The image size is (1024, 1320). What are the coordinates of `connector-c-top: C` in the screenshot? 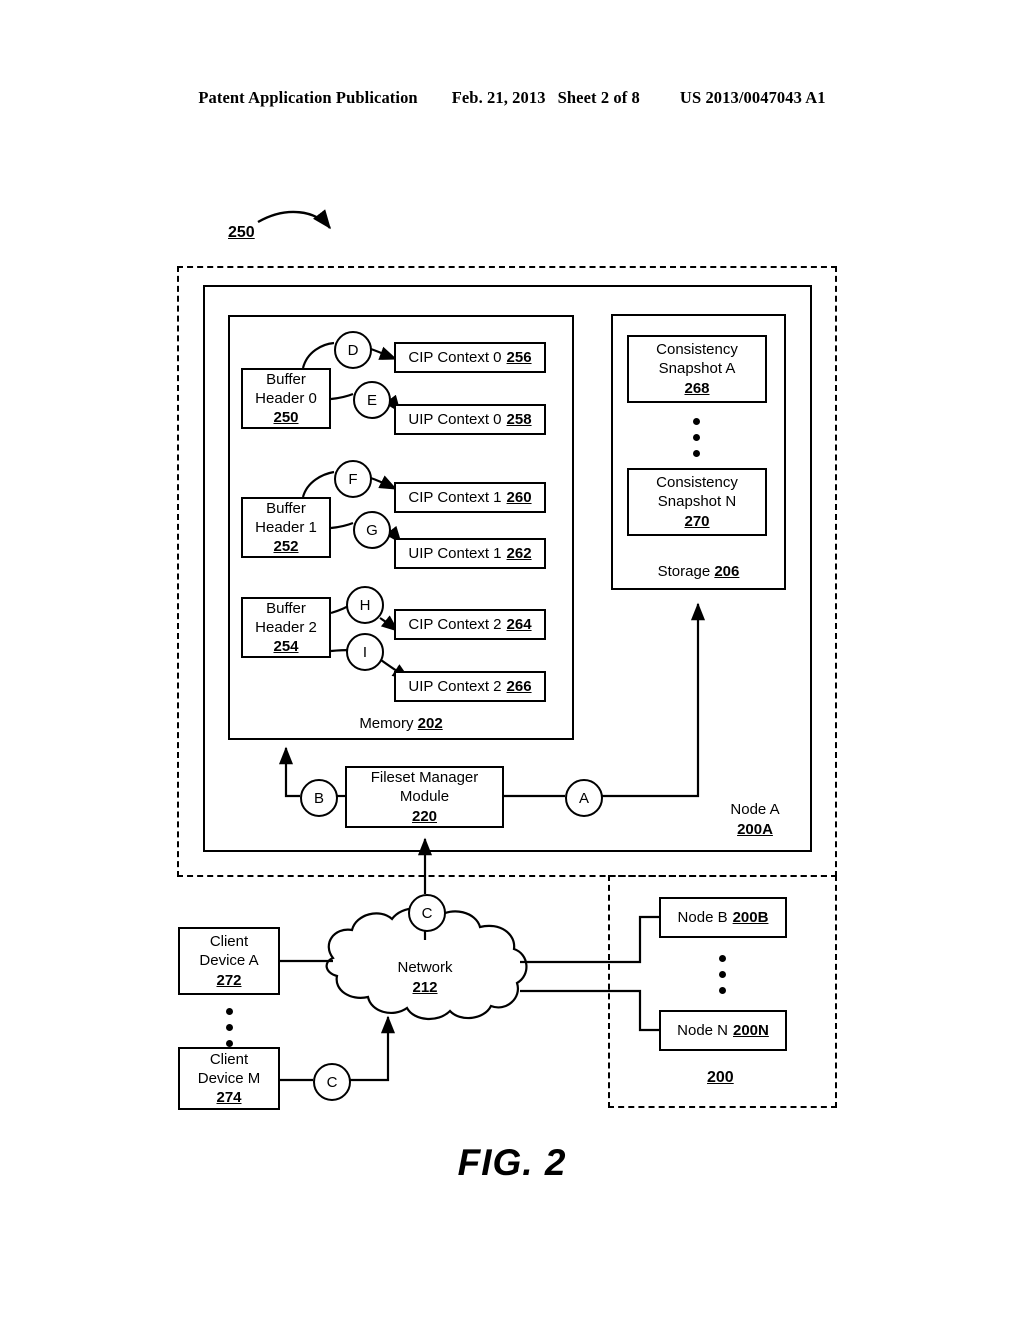 It's located at (427, 913).